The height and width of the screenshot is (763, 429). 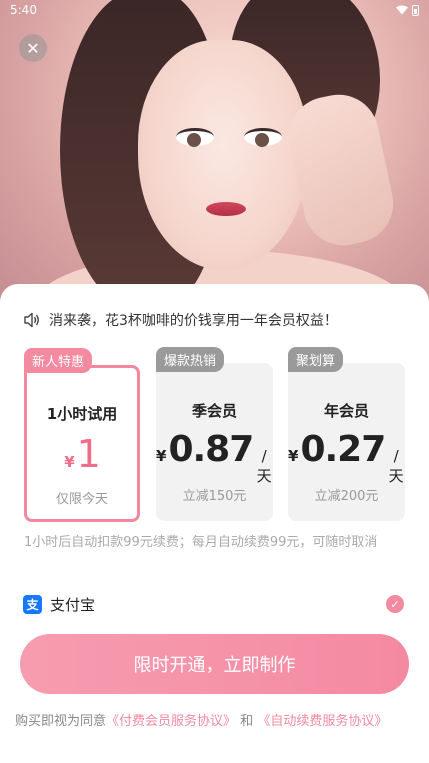 What do you see at coordinates (341, 170) in the screenshot?
I see `hero-hand` at bounding box center [341, 170].